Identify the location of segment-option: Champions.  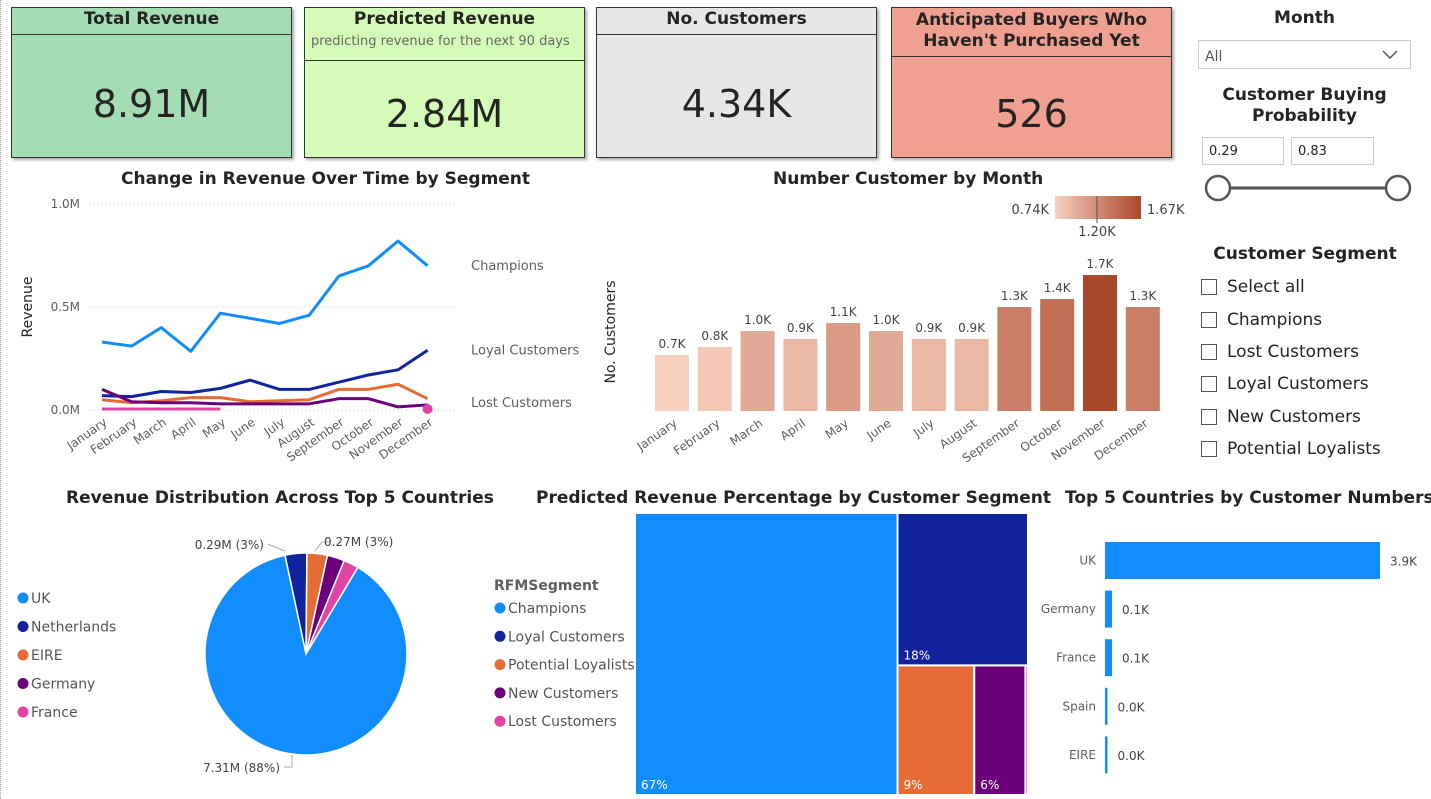
(1261, 320).